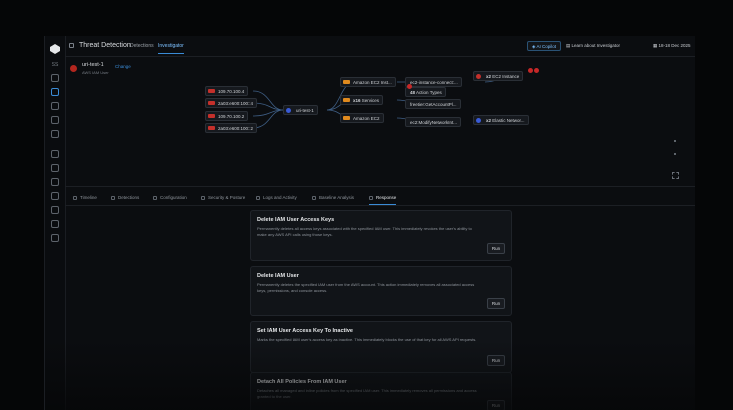 The width and height of the screenshot is (733, 410). I want to click on service-node: Amazon EC2, so click(362, 118).